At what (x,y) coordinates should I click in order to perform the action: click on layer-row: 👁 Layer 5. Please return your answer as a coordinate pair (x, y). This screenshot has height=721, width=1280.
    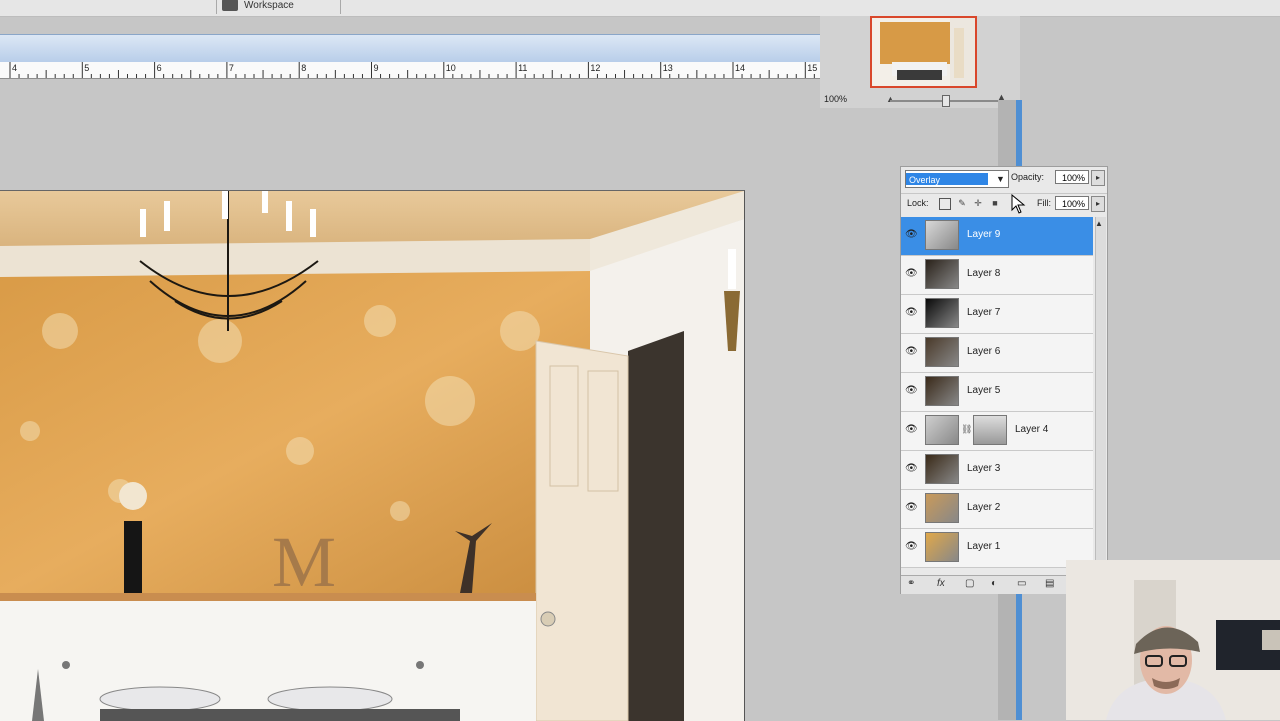
    Looking at the image, I should click on (997, 392).